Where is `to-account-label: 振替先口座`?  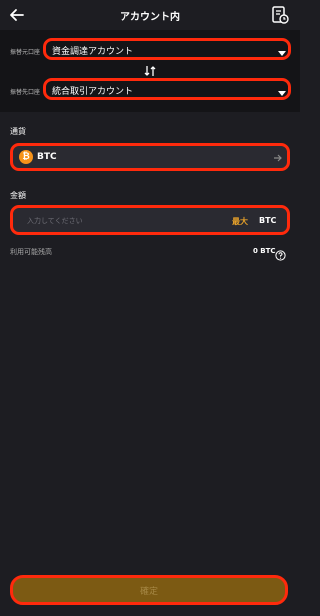 to-account-label: 振替先口座 is located at coordinates (25, 92).